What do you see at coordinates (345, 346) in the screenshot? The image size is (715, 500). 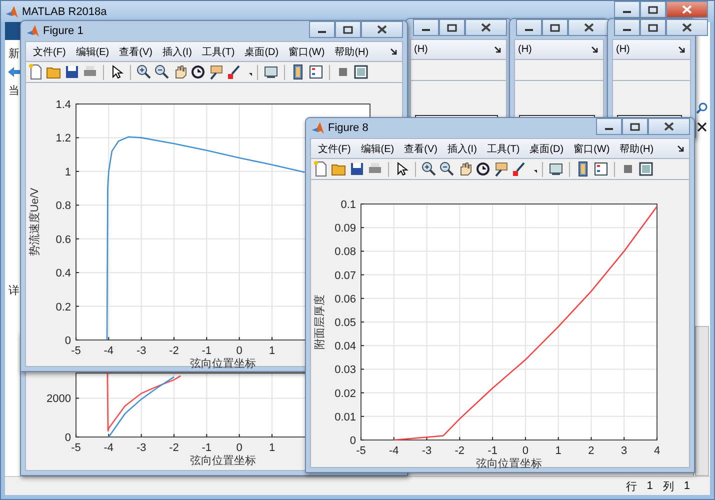 I see `tick-label: 0.04` at bounding box center [345, 346].